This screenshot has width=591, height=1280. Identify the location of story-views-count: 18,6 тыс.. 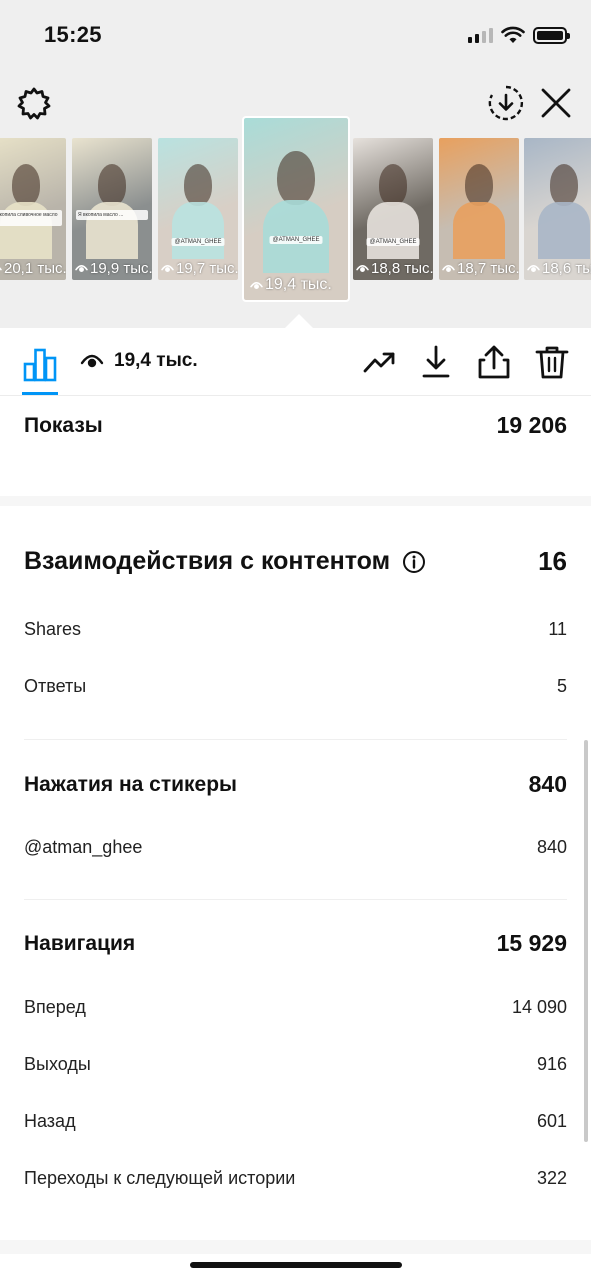
(566, 268).